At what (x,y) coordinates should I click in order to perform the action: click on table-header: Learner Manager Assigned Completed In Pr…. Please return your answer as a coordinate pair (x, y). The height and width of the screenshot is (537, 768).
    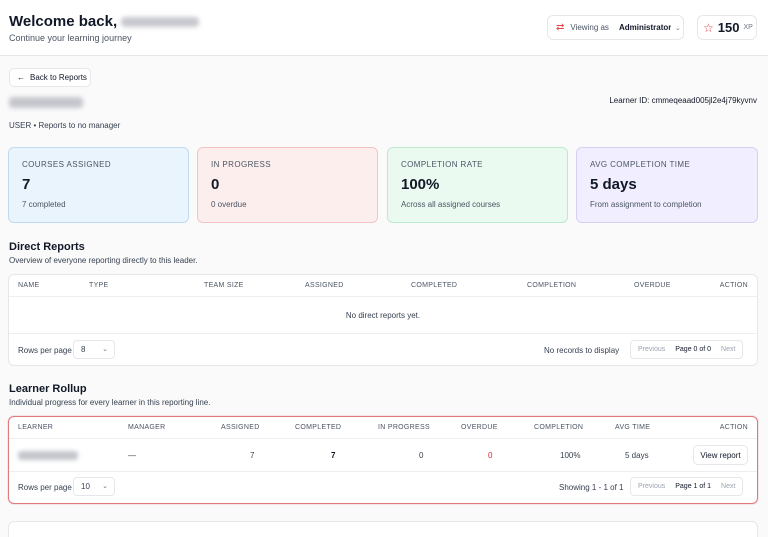
    Looking at the image, I should click on (383, 428).